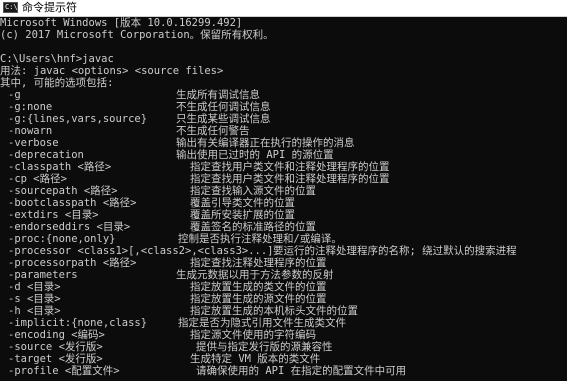 Image resolution: width=567 pixels, height=381 pixels. I want to click on cmd-icon: C:\, so click(10, 7).